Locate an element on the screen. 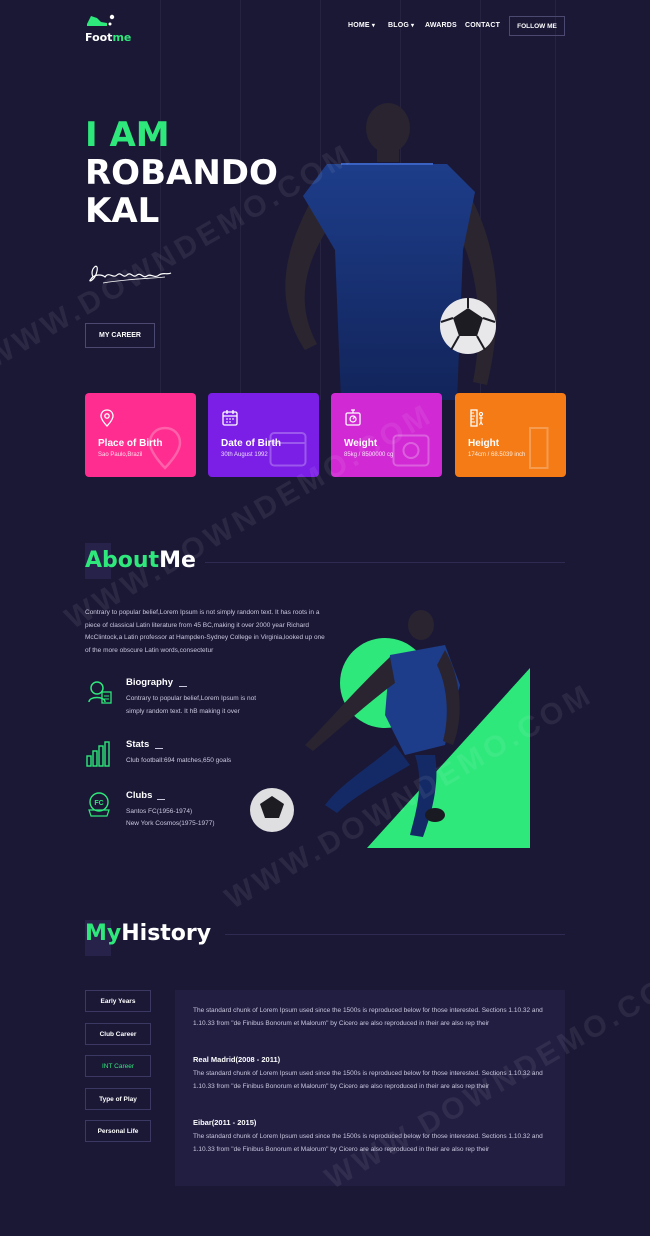 The height and width of the screenshot is (1236, 650). tab-club-career: Club Career is located at coordinates (118, 1034).